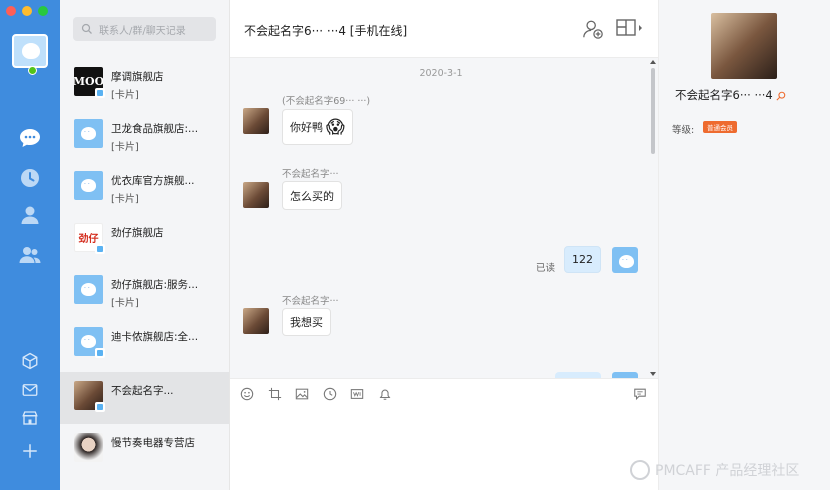  Describe the element at coordinates (30, 215) in the screenshot. I see `contact-icon` at that location.